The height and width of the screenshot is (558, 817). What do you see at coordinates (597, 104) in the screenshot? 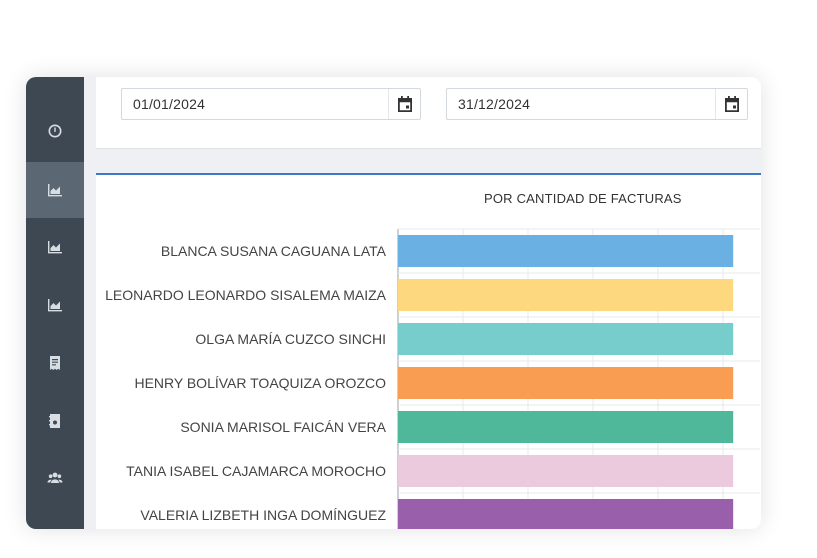
I see `end-date-input: 31/12/2024` at bounding box center [597, 104].